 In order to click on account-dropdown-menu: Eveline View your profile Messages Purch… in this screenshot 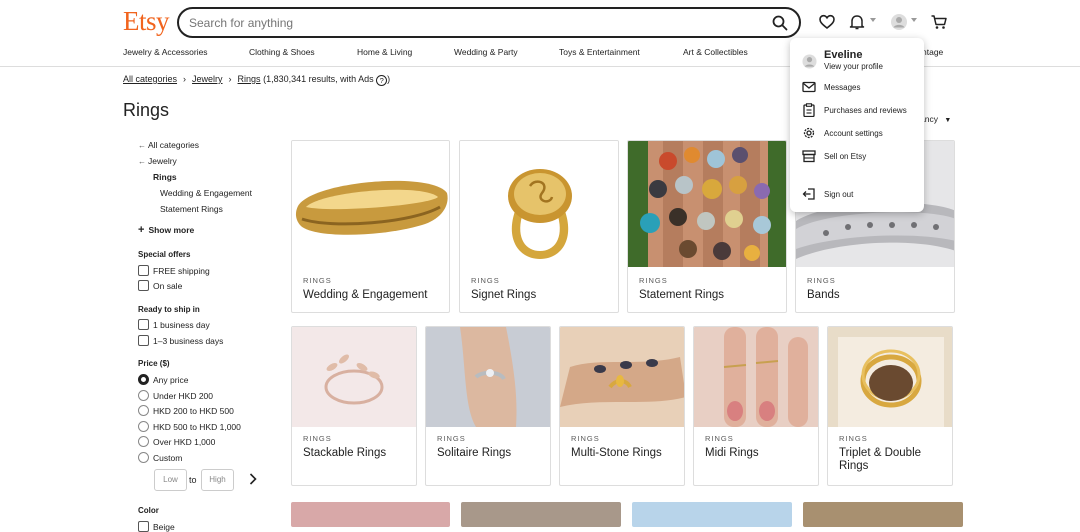, I will do `click(857, 125)`.